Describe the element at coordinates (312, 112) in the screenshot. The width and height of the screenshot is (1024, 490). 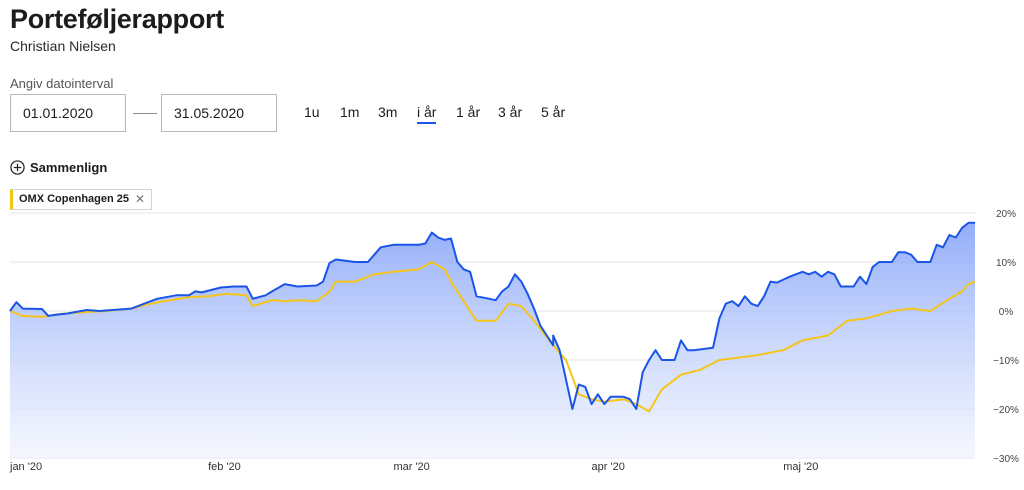
I see `period-1-week: 1u` at that location.